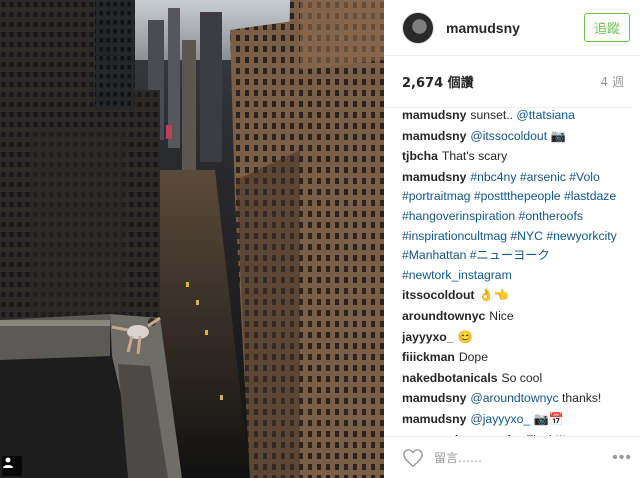 The width and height of the screenshot is (640, 478). Describe the element at coordinates (612, 81) in the screenshot. I see `post-timestamp: 4 週` at that location.